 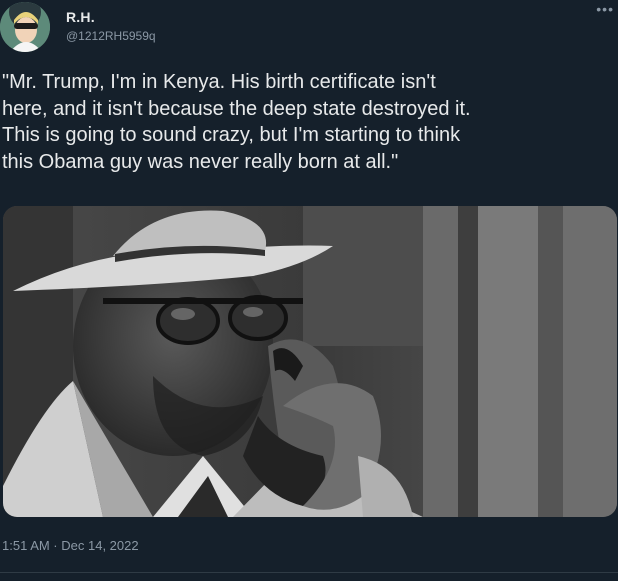 I want to click on divider, so click(x=309, y=572).